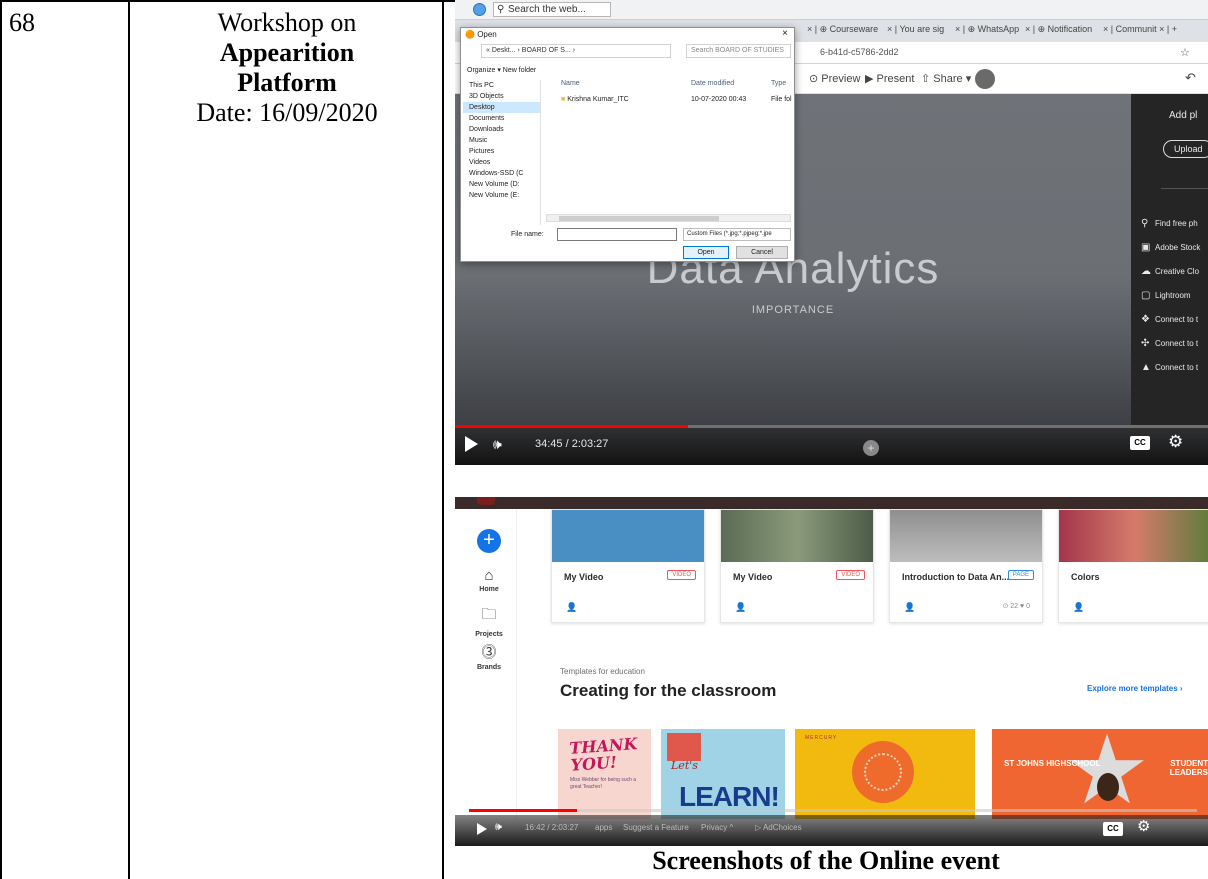 The height and width of the screenshot is (879, 1208). What do you see at coordinates (1170, 271) in the screenshot?
I see `panel-item-creative-cloud: ☁ Creative Clo` at bounding box center [1170, 271].